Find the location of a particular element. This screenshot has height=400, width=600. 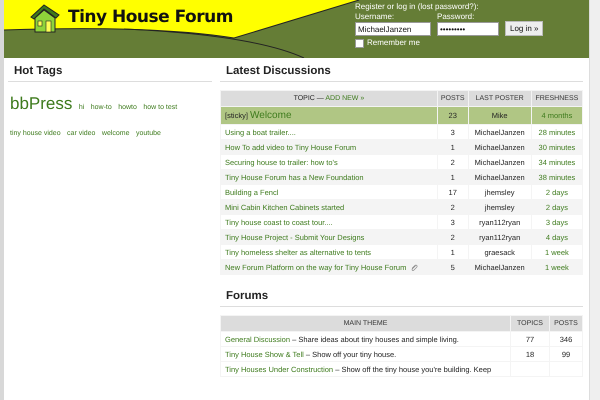

scrollbar is located at coordinates (594, 200).